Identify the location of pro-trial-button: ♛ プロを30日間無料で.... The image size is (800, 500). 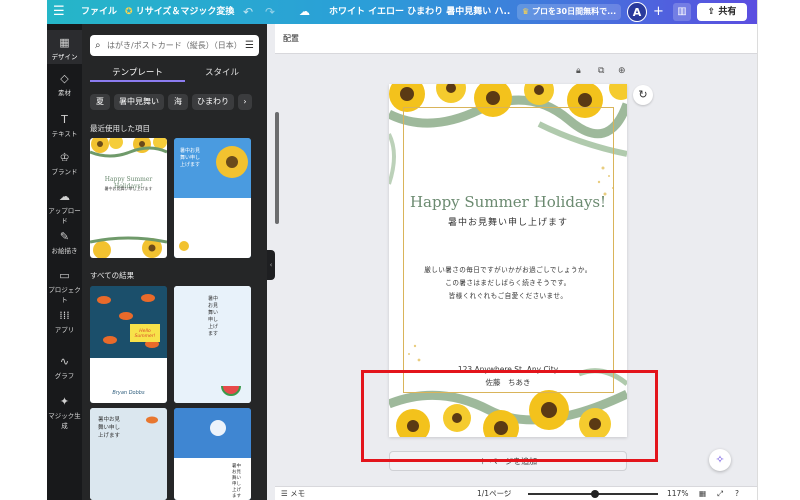
(569, 12).